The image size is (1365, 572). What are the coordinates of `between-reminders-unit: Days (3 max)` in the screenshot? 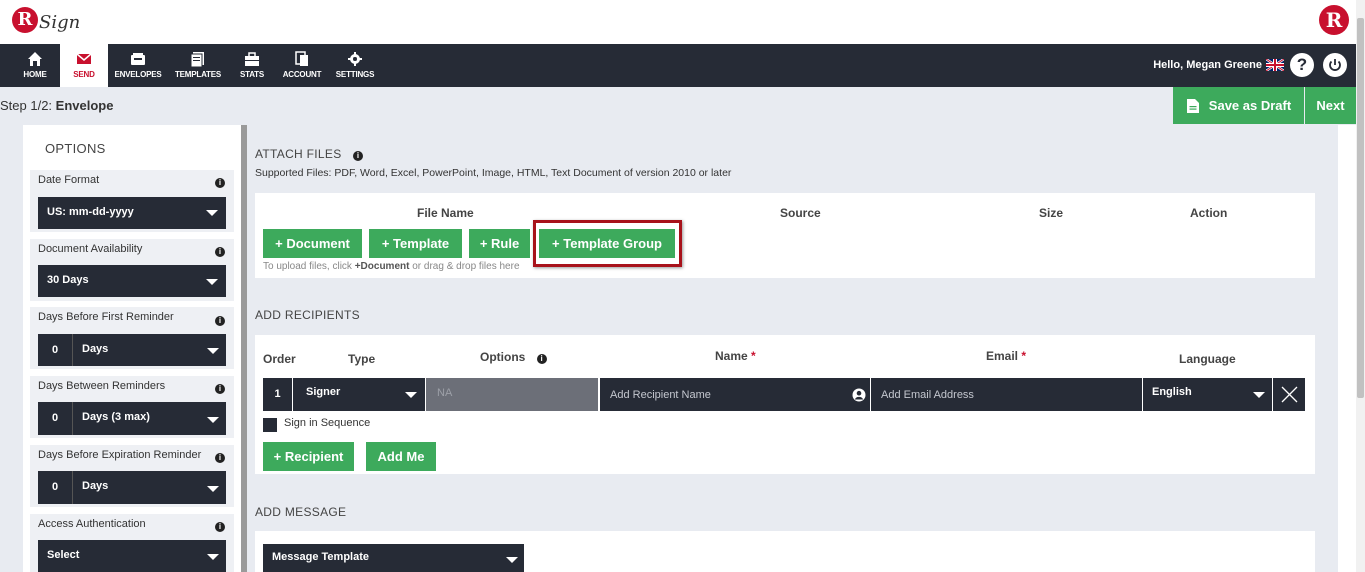 It's located at (116, 417).